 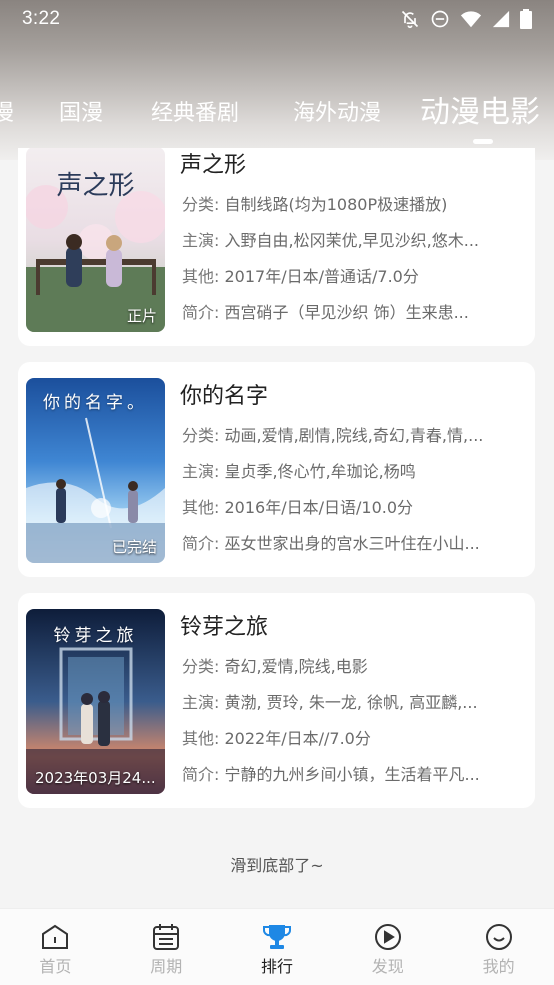 I want to click on nav-profile: 我的, so click(x=498, y=947).